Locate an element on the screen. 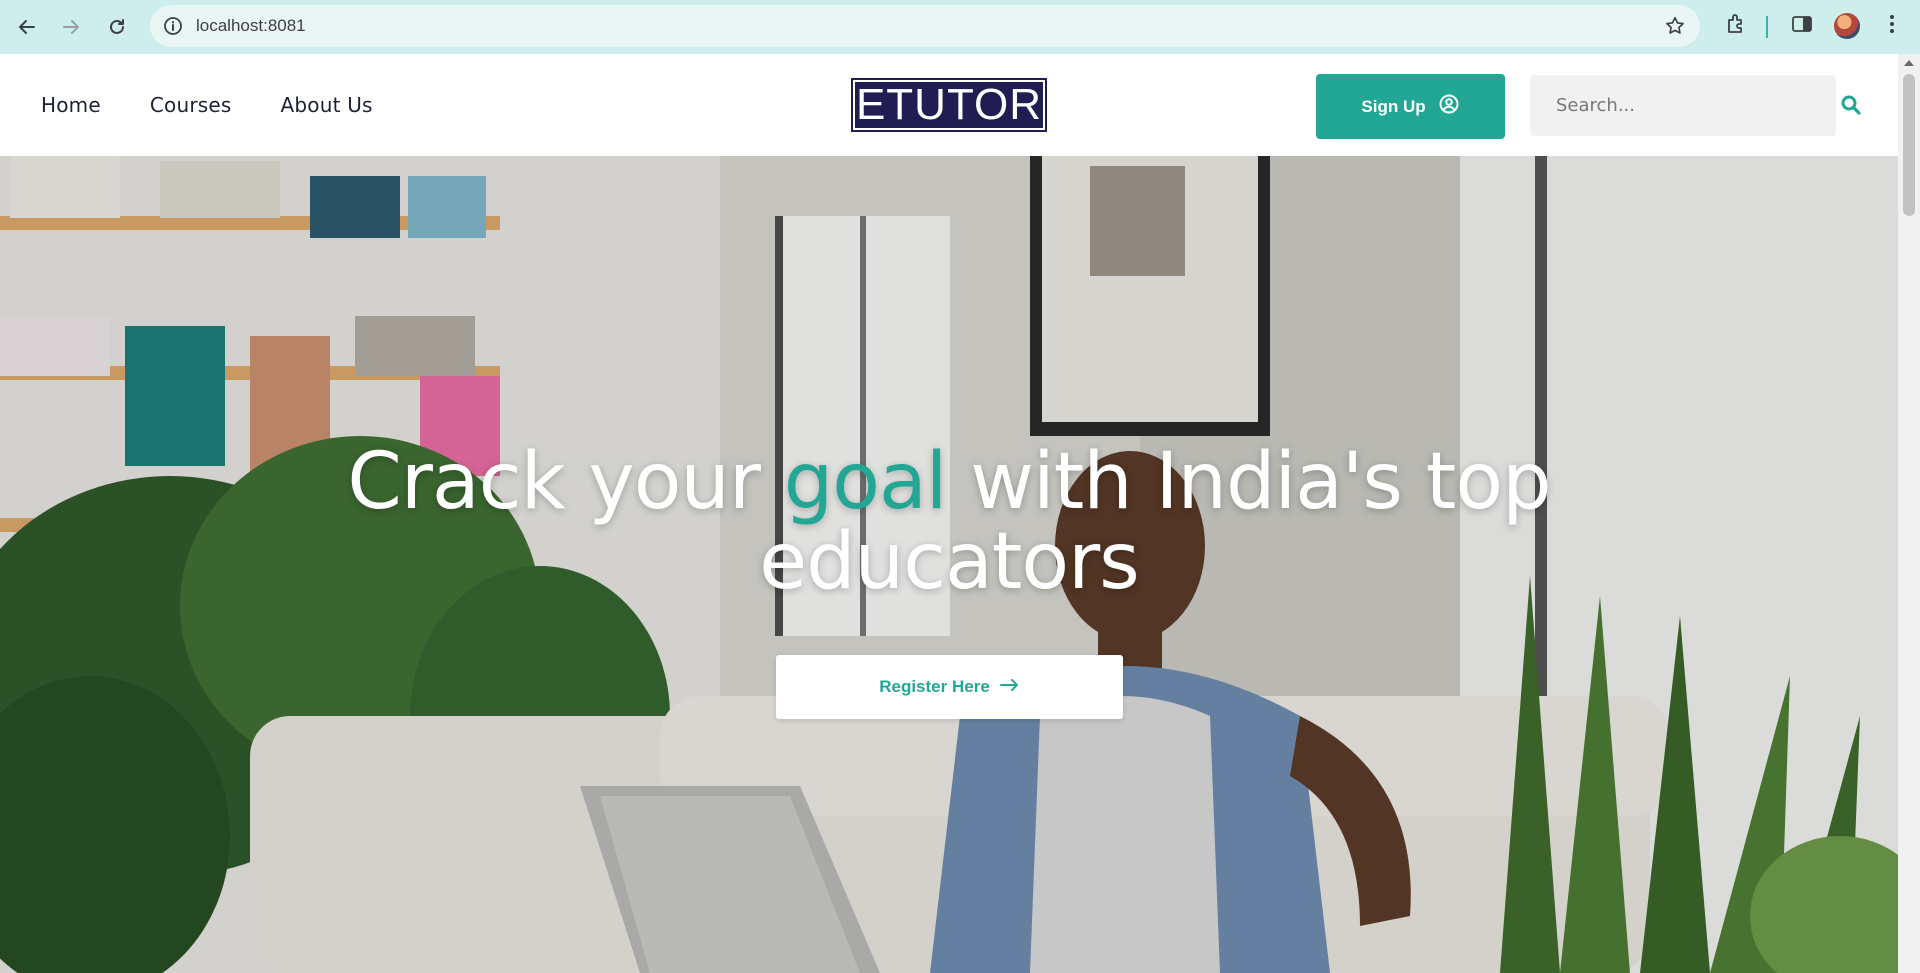 The width and height of the screenshot is (1920, 973). hero-heading-line2: educators is located at coordinates (949, 562).